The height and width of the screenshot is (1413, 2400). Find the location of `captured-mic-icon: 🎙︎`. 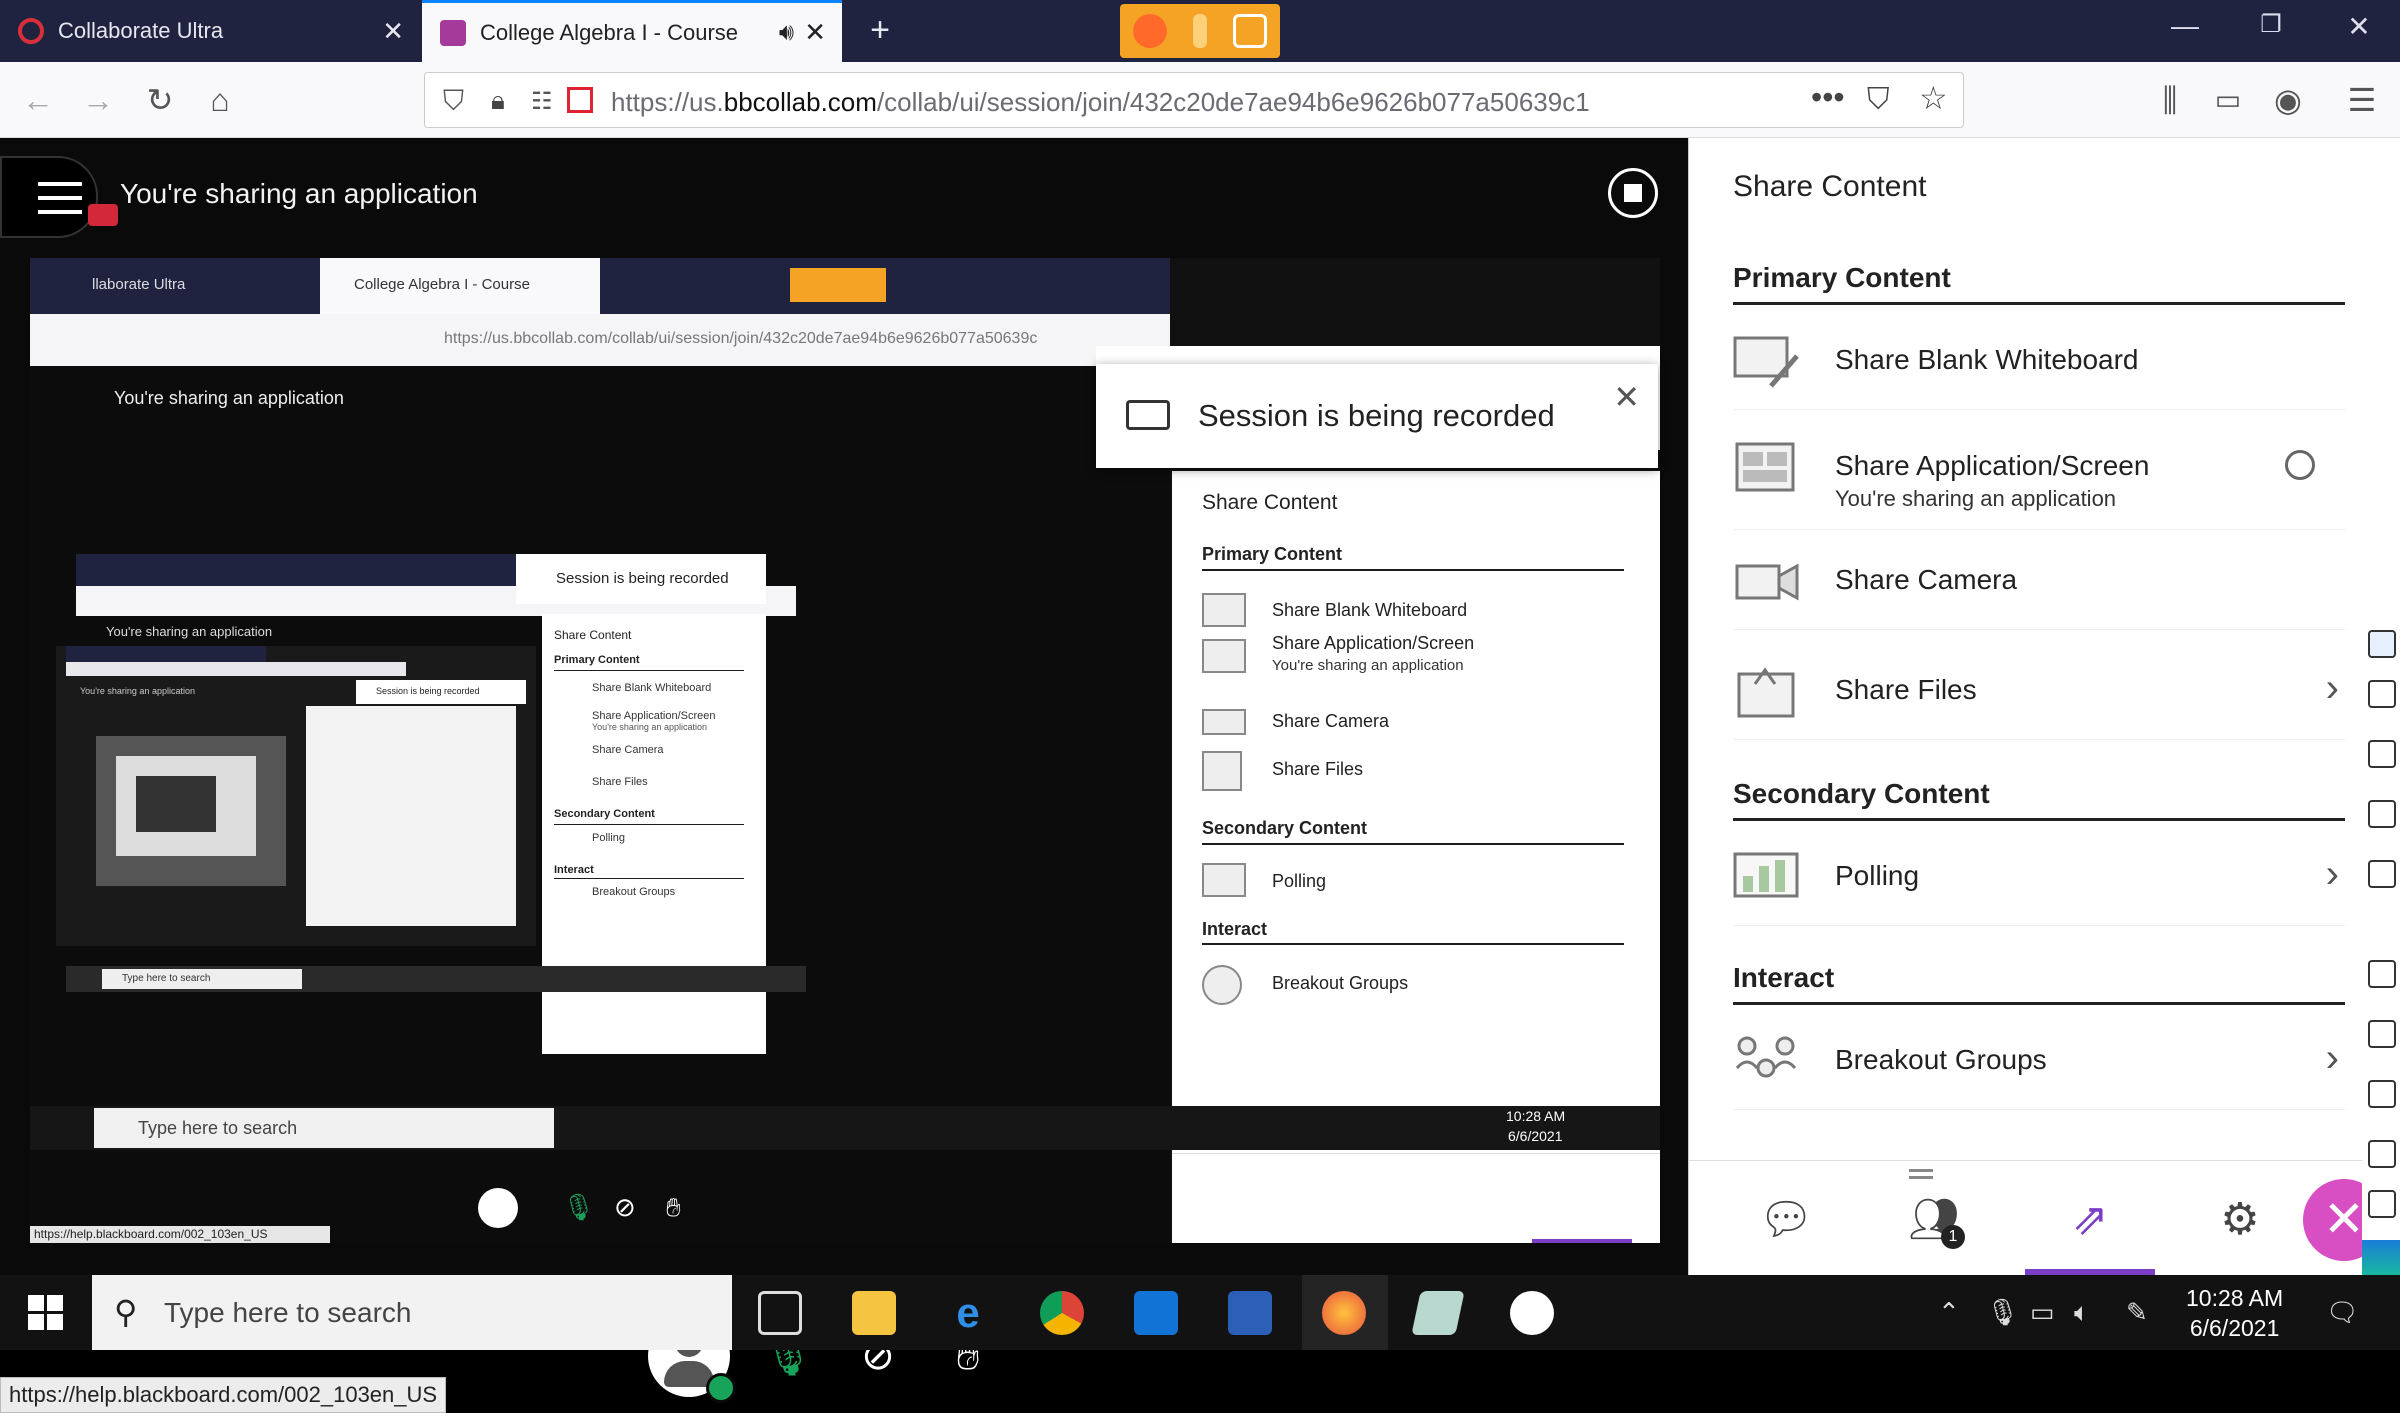

captured-mic-icon: 🎙︎ is located at coordinates (579, 1207).